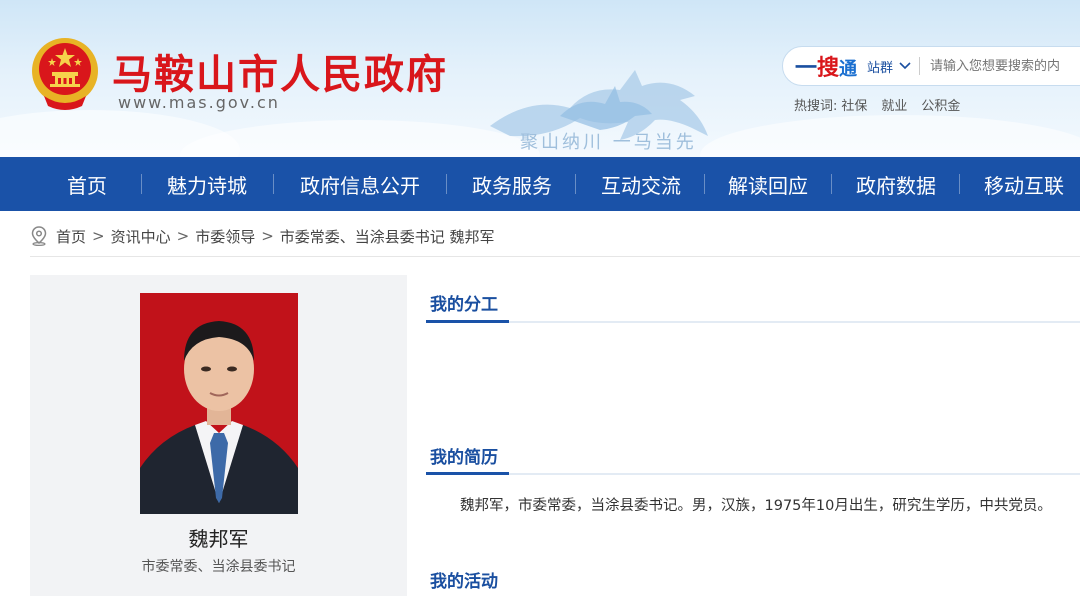 This screenshot has height=596, width=1080. What do you see at coordinates (1000, 66) in the screenshot?
I see `search-input` at bounding box center [1000, 66].